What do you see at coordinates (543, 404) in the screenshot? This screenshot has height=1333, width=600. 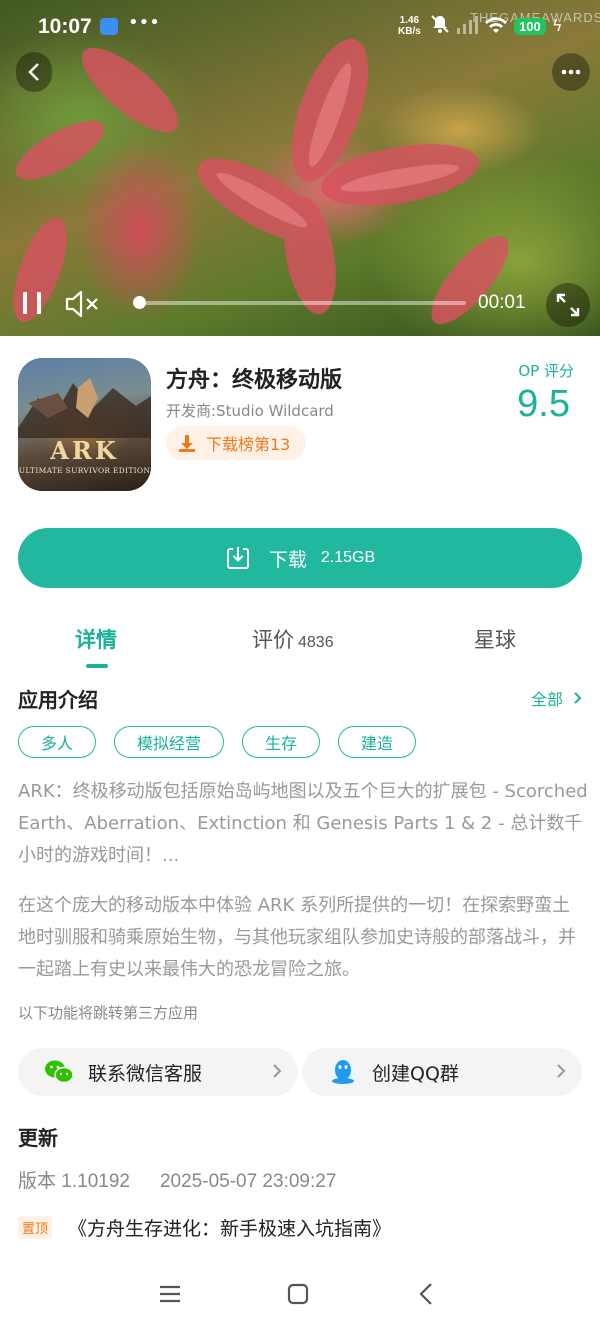 I see `op-score-value: 9.5` at bounding box center [543, 404].